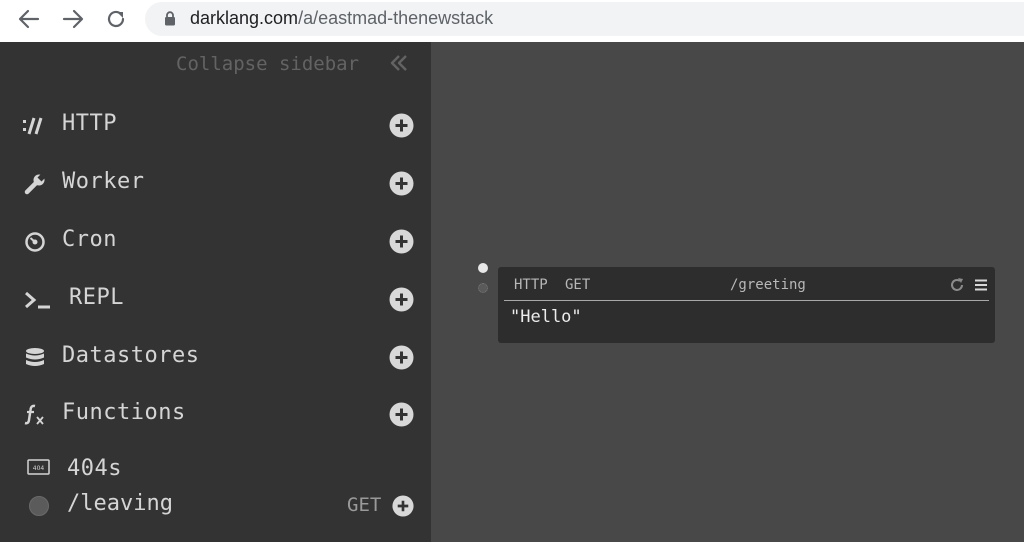  Describe the element at coordinates (89, 123) in the screenshot. I see `sidebar-category-label: HTTP` at that location.